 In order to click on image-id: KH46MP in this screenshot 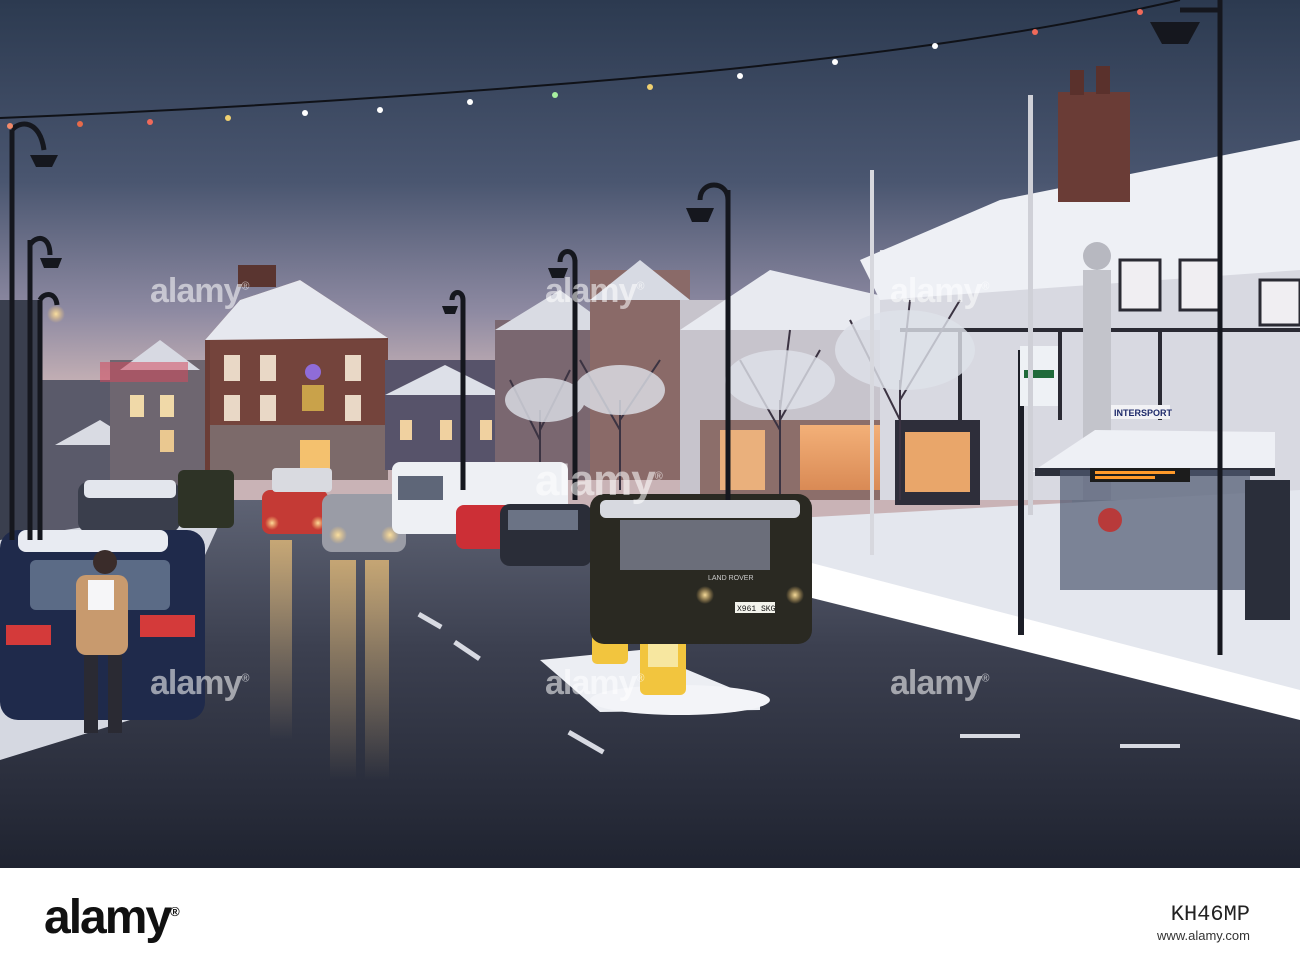, I will do `click(1210, 914)`.